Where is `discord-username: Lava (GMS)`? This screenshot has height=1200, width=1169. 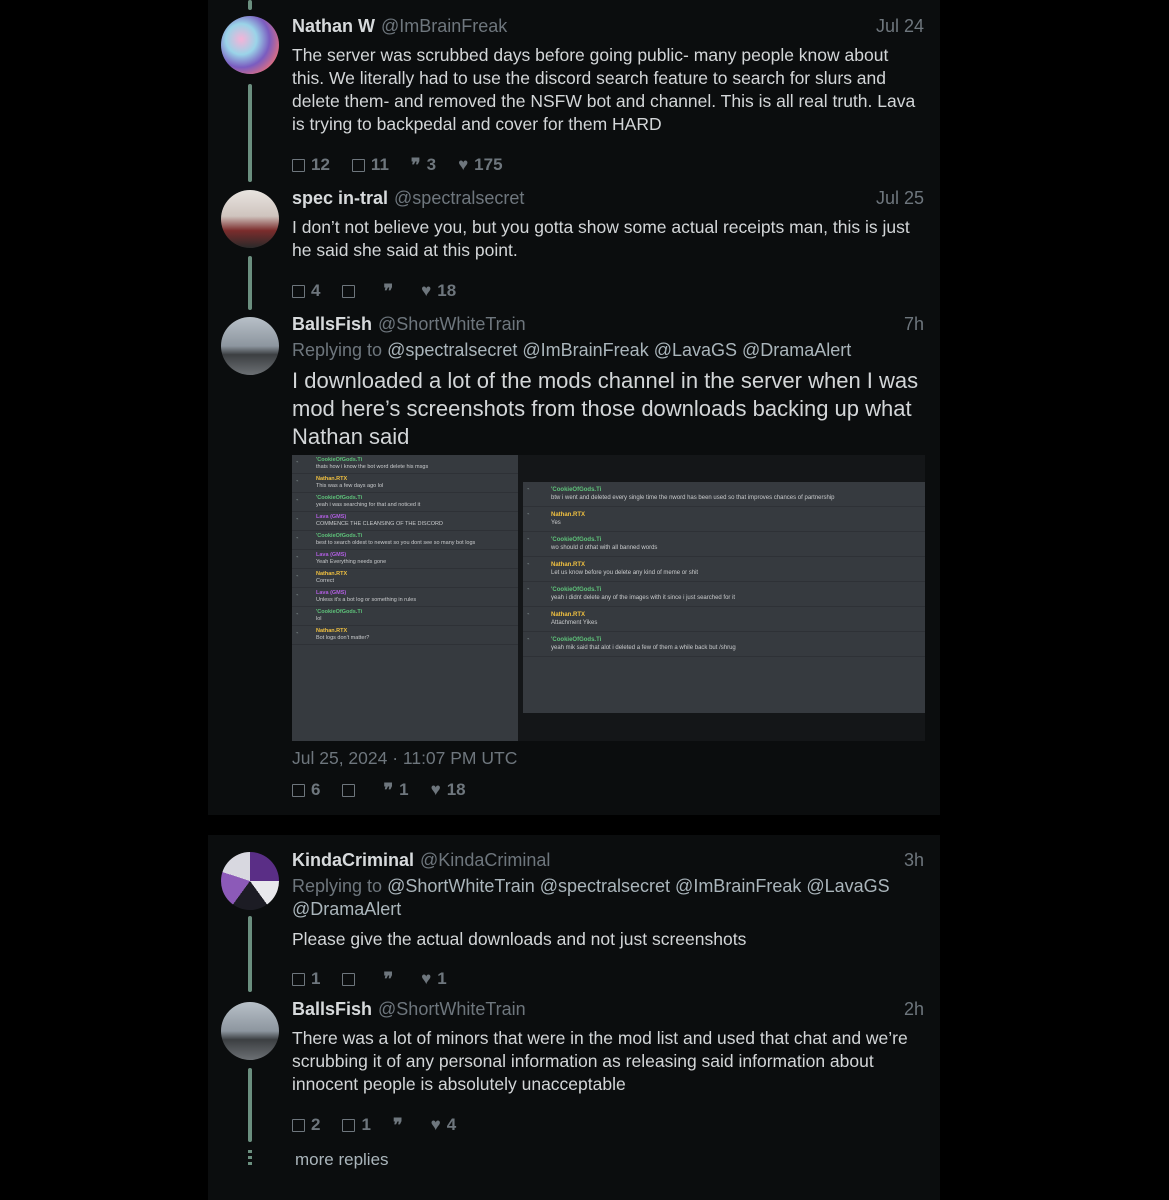
discord-username: Lava (GMS) is located at coordinates (331, 517).